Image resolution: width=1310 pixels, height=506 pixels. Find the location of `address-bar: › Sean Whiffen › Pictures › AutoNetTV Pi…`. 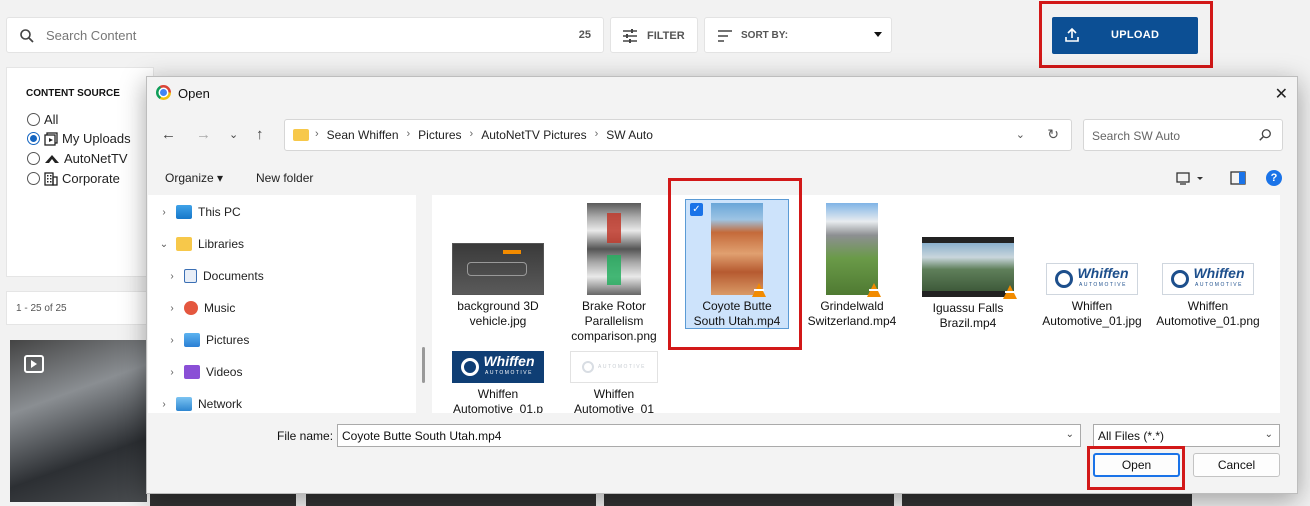

address-bar: › Sean Whiffen › Pictures › AutoNetTV Pi… is located at coordinates (678, 135).